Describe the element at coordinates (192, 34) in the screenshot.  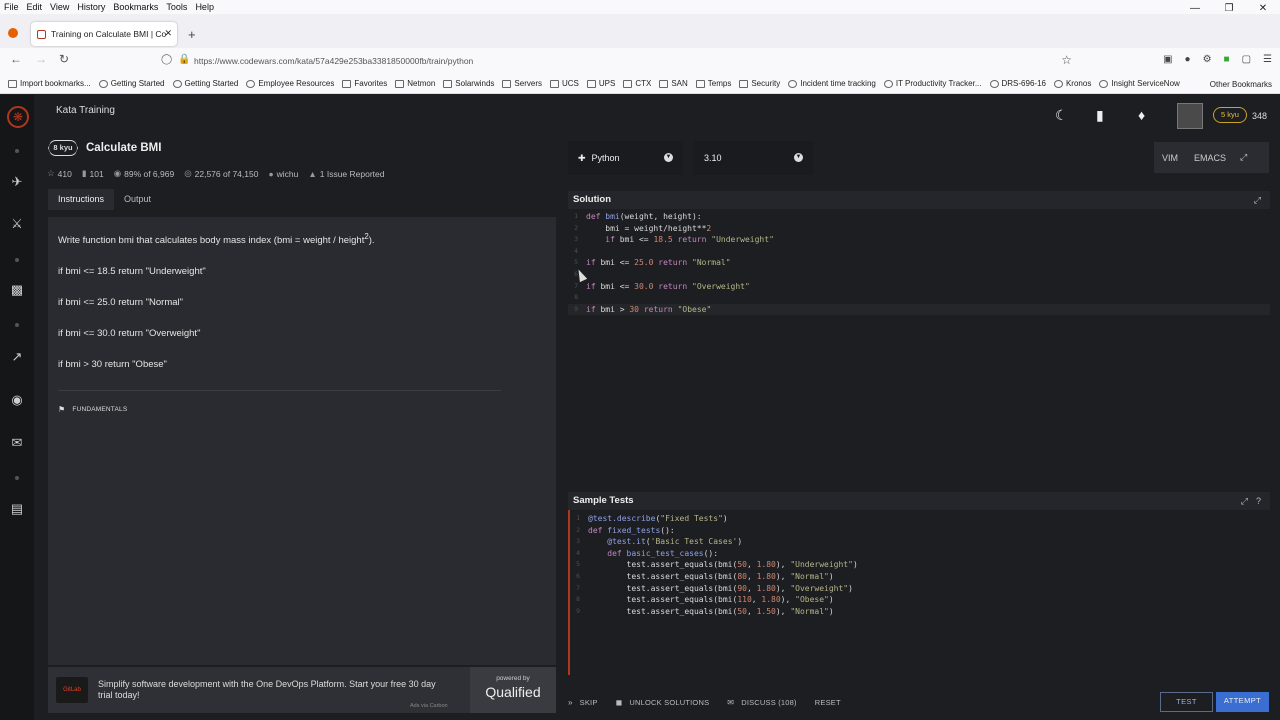
I see `new-tab-icon: +` at that location.